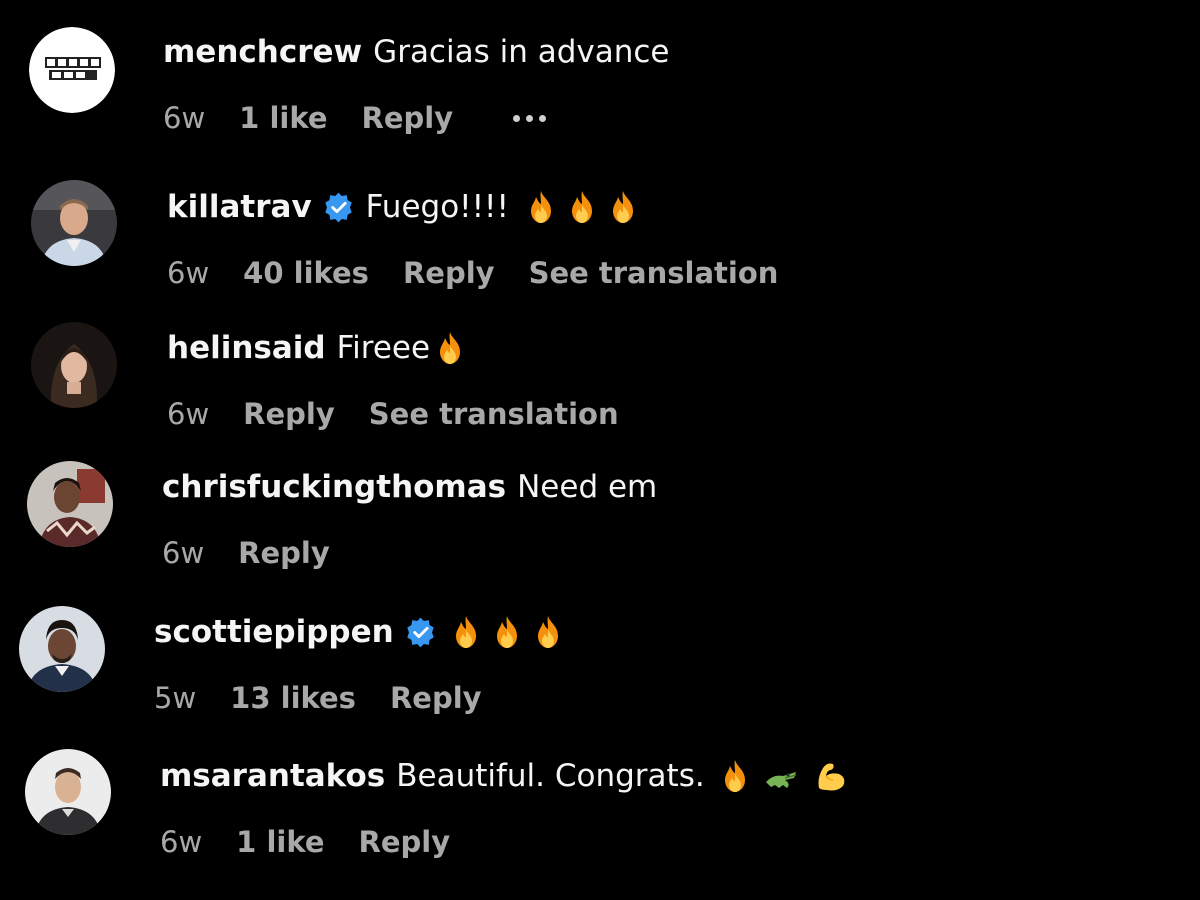 This screenshot has width=1200, height=900. Describe the element at coordinates (62, 649) in the screenshot. I see `avatar-scottiepippen` at that location.